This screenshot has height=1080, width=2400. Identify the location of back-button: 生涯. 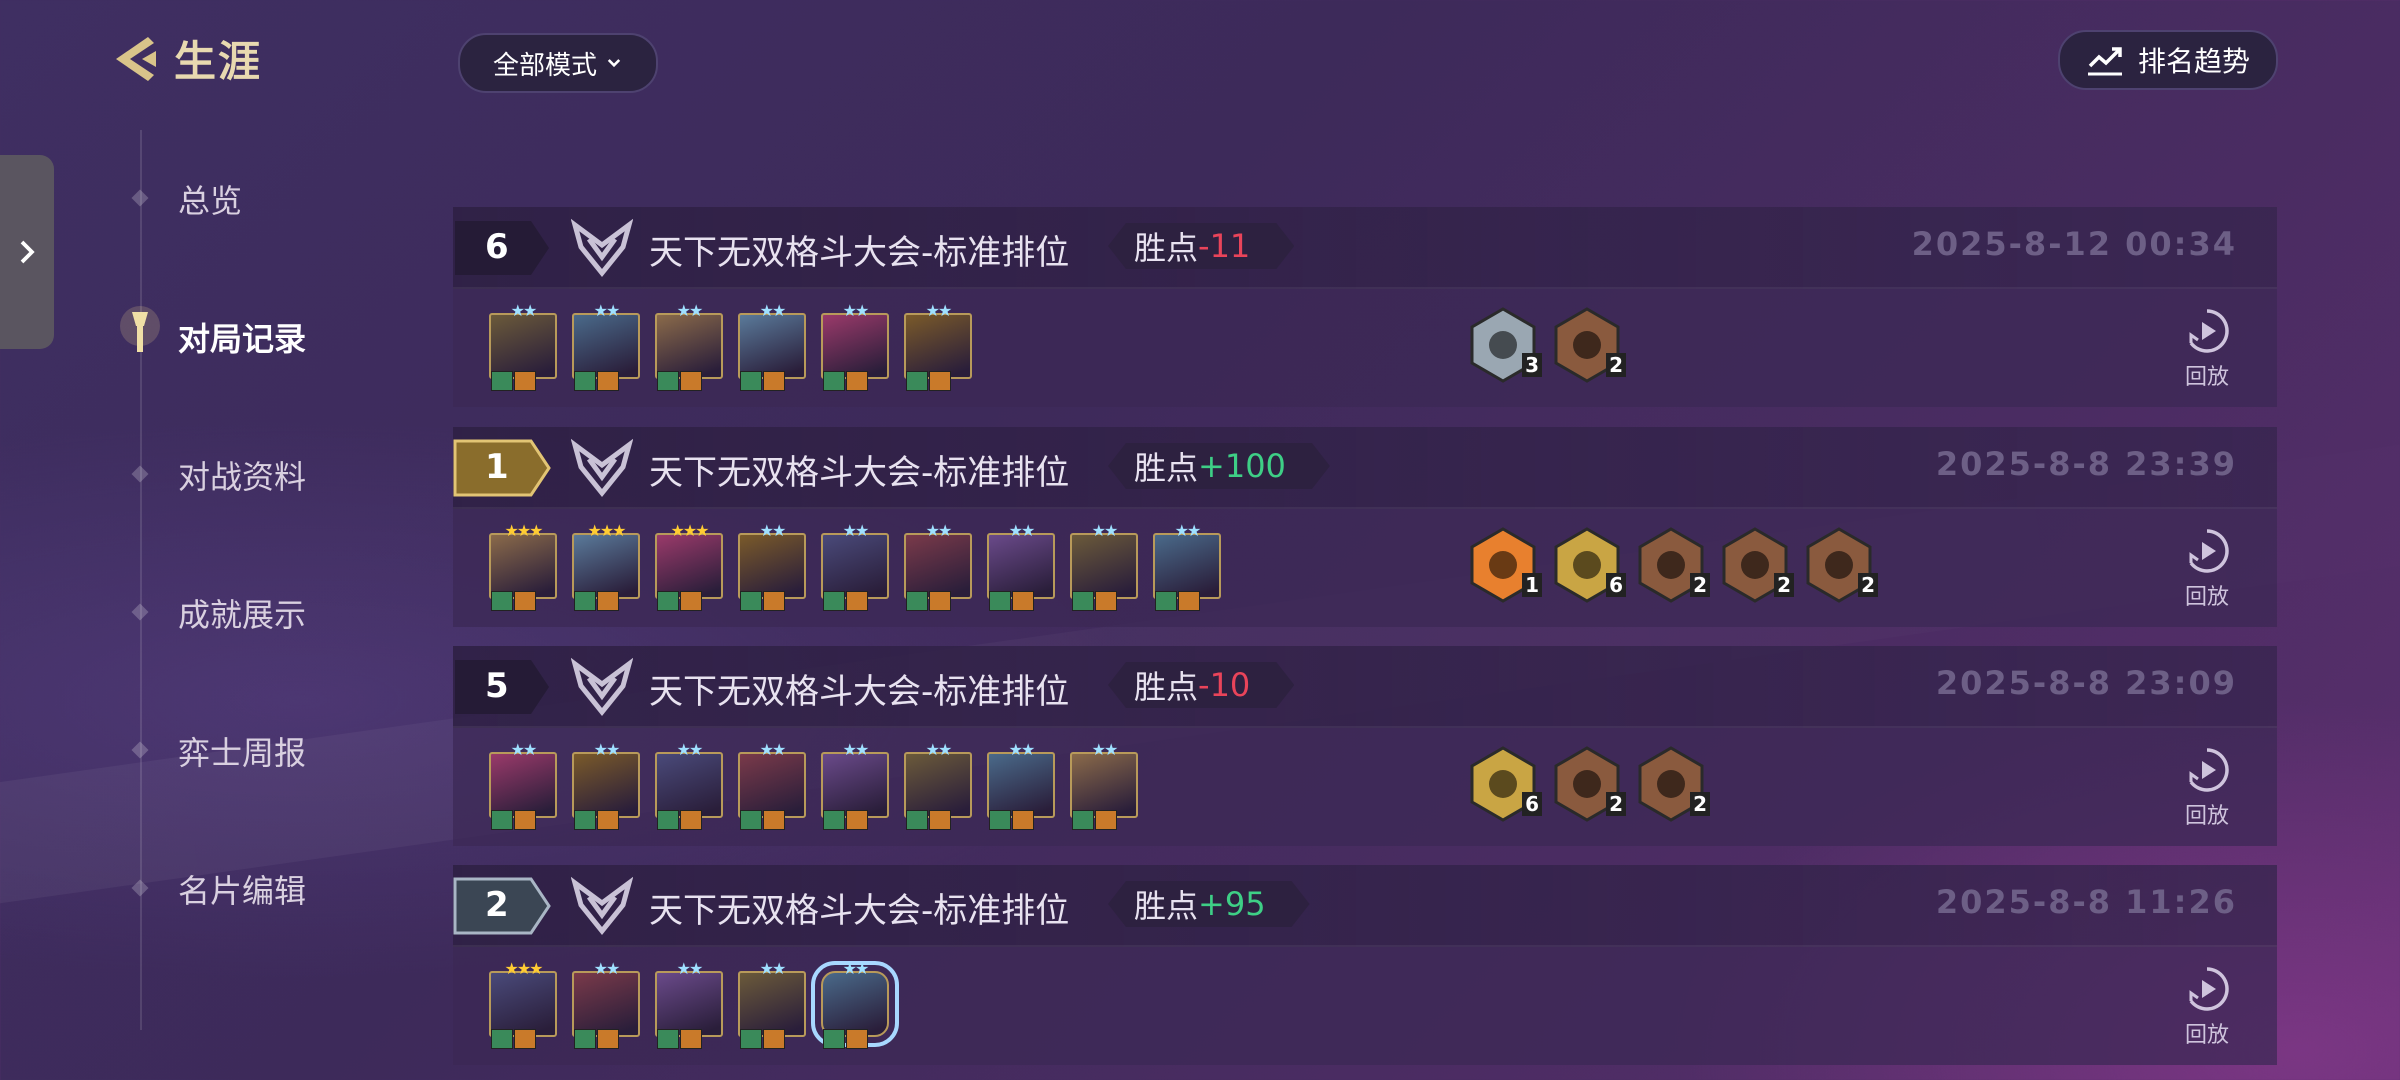
(185, 58).